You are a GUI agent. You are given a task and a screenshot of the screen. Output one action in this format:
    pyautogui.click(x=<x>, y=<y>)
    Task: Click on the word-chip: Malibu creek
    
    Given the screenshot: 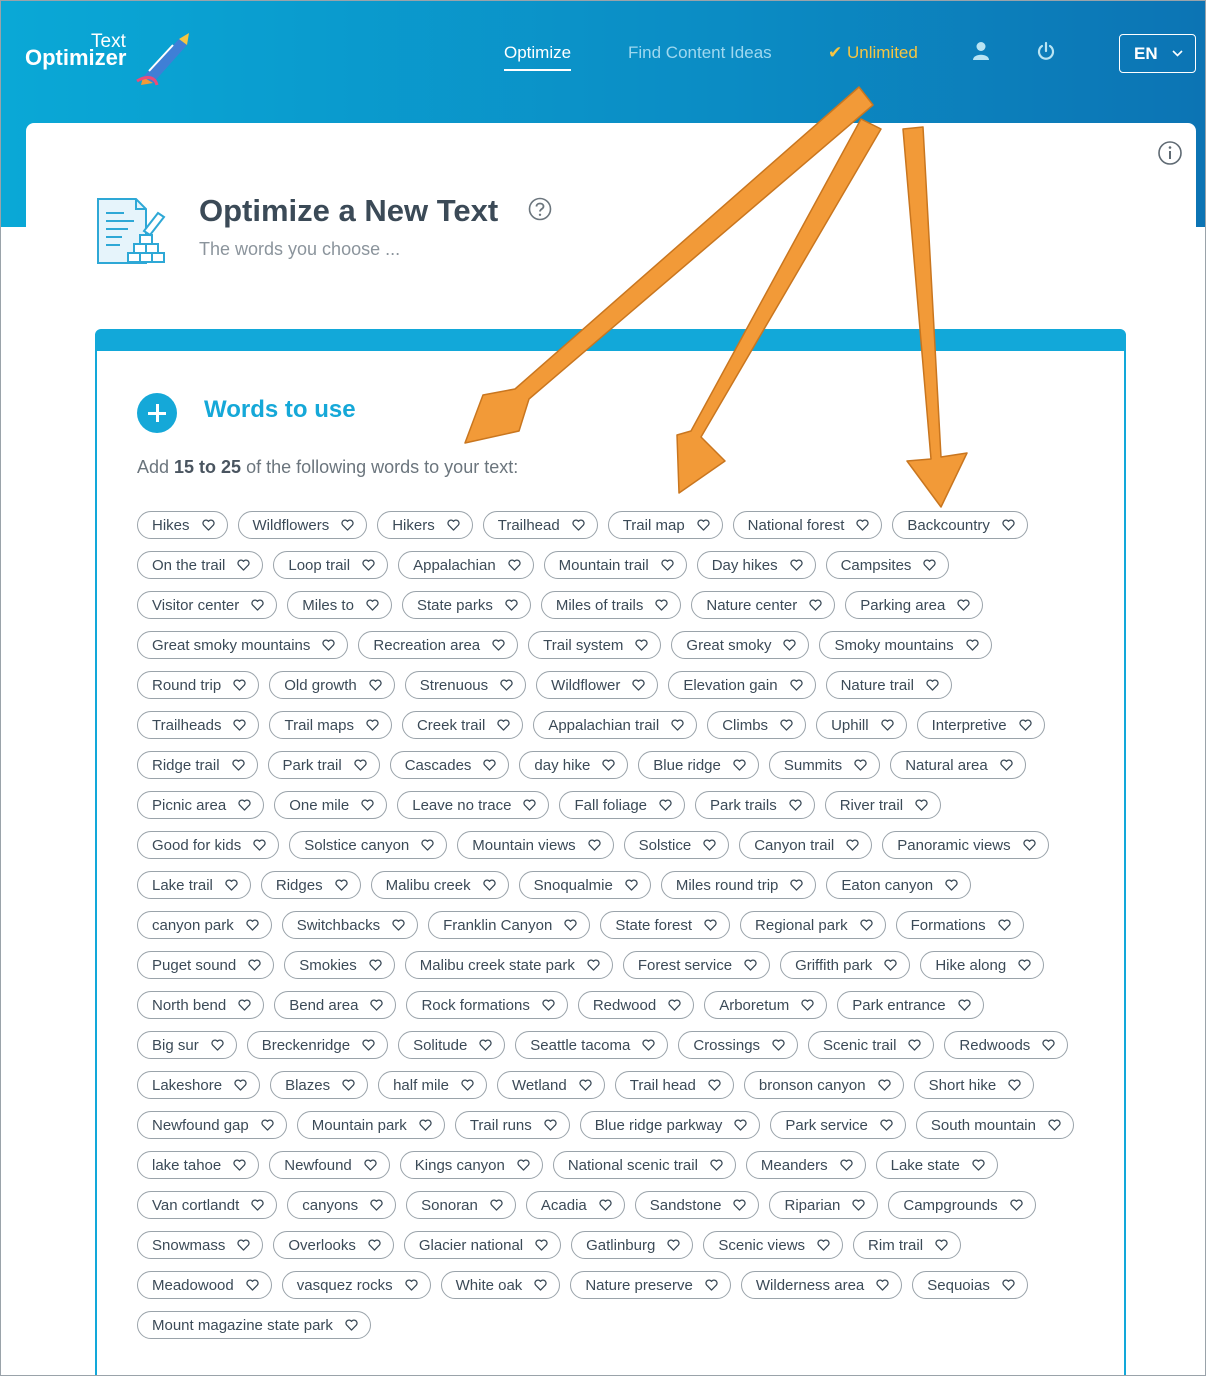 What is the action you would take?
    pyautogui.click(x=439, y=885)
    